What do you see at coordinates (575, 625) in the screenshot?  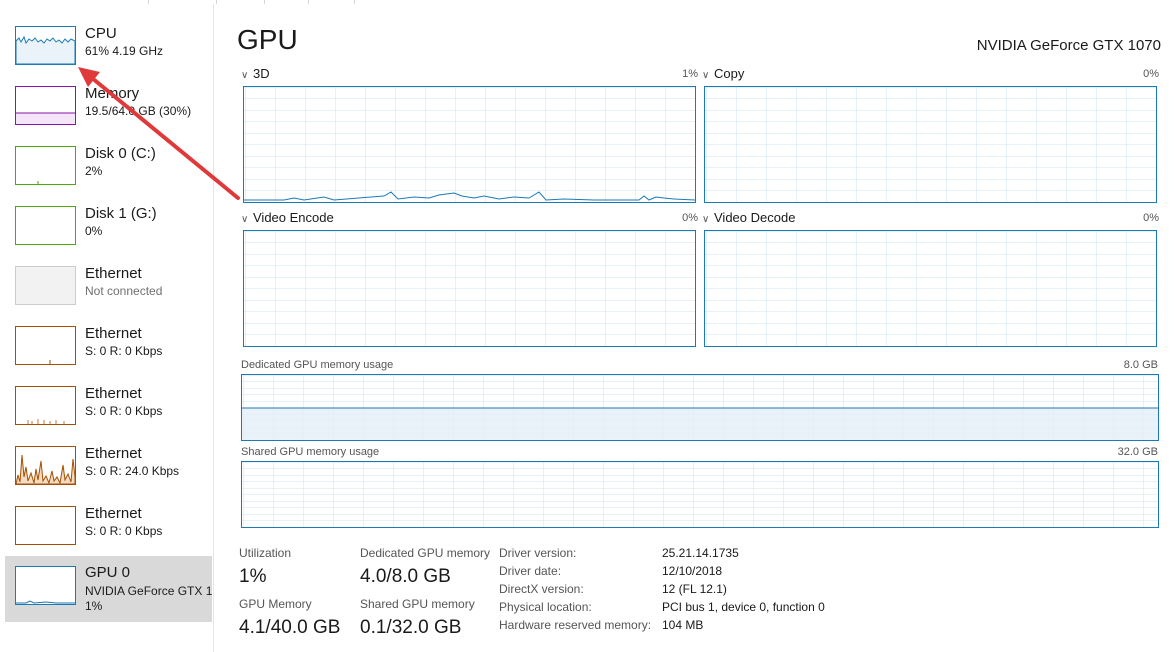 I see `info-label: Hardware reserved memory:` at bounding box center [575, 625].